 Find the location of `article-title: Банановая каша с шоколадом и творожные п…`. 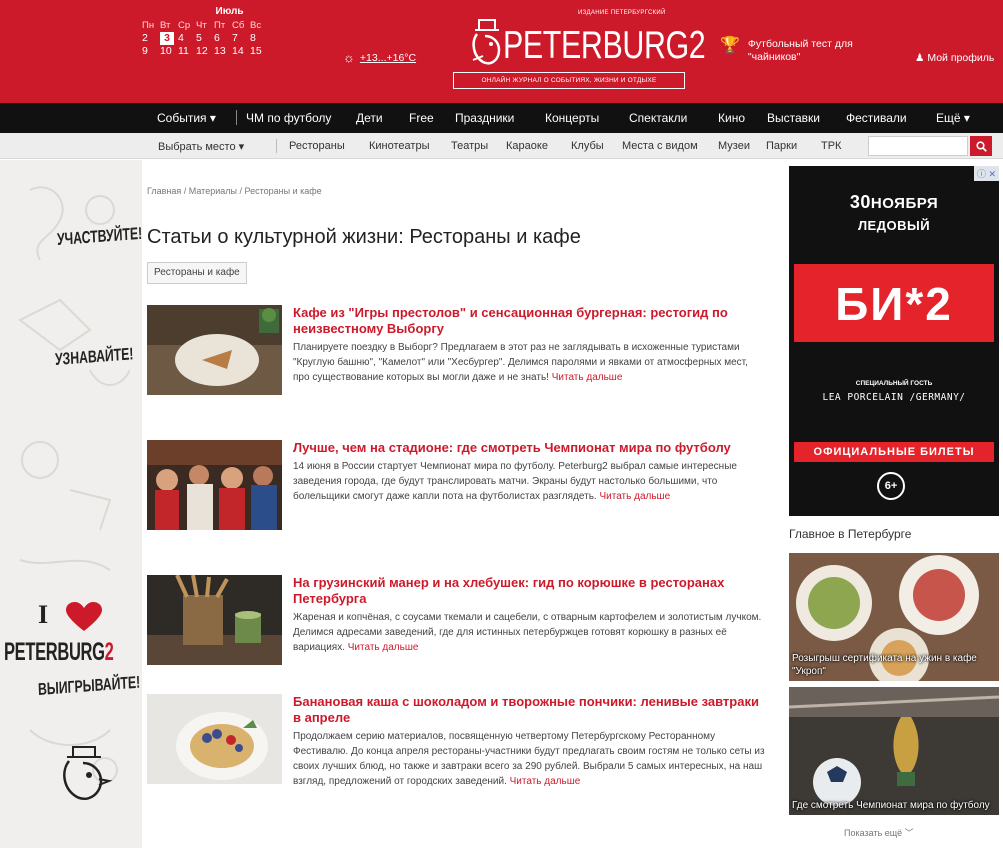

article-title: Банановая каша с шоколадом и творожные п… is located at coordinates (530, 710).